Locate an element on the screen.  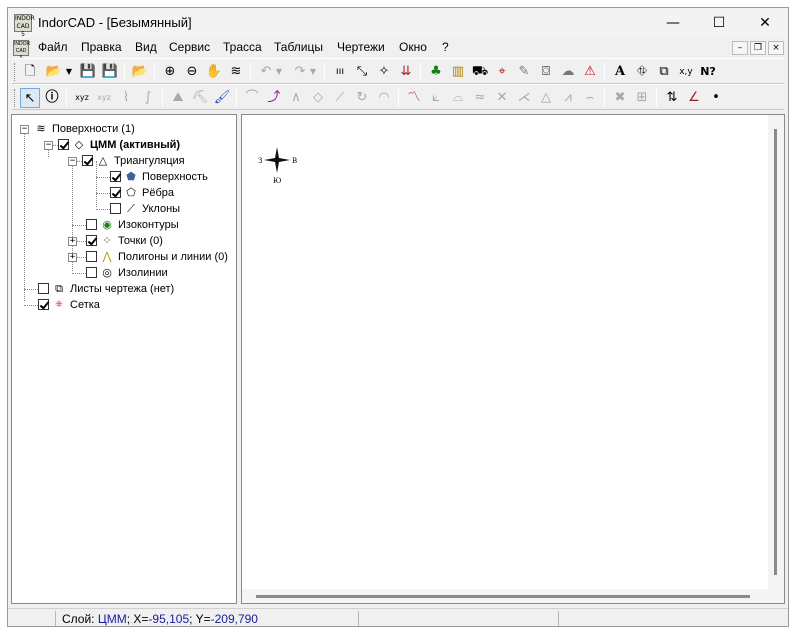
camera-icon: ⌼ is located at coordinates (546, 72).